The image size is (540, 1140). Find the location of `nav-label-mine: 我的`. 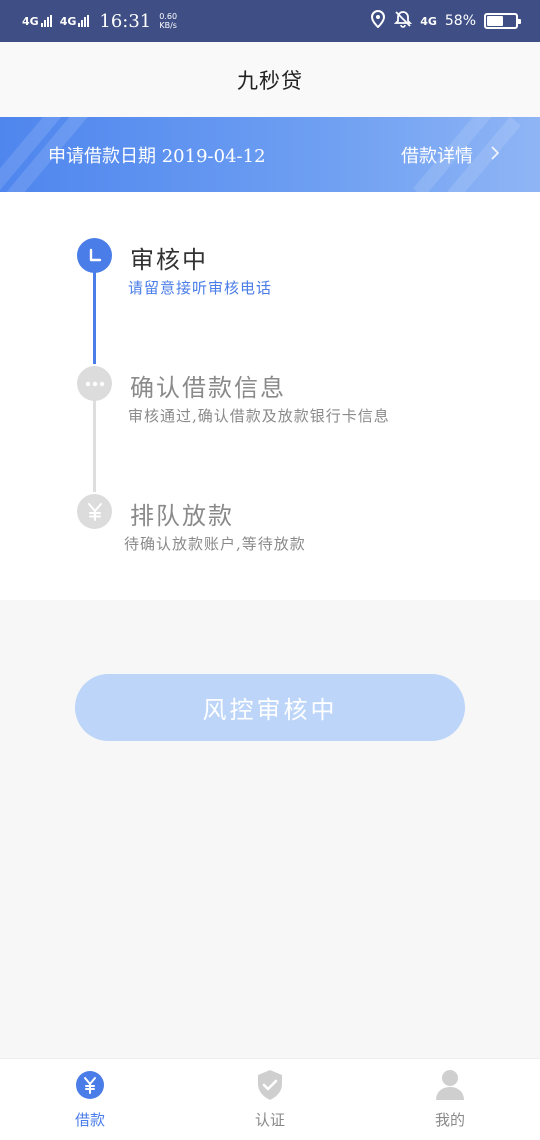

nav-label-mine: 我的 is located at coordinates (449, 1120).